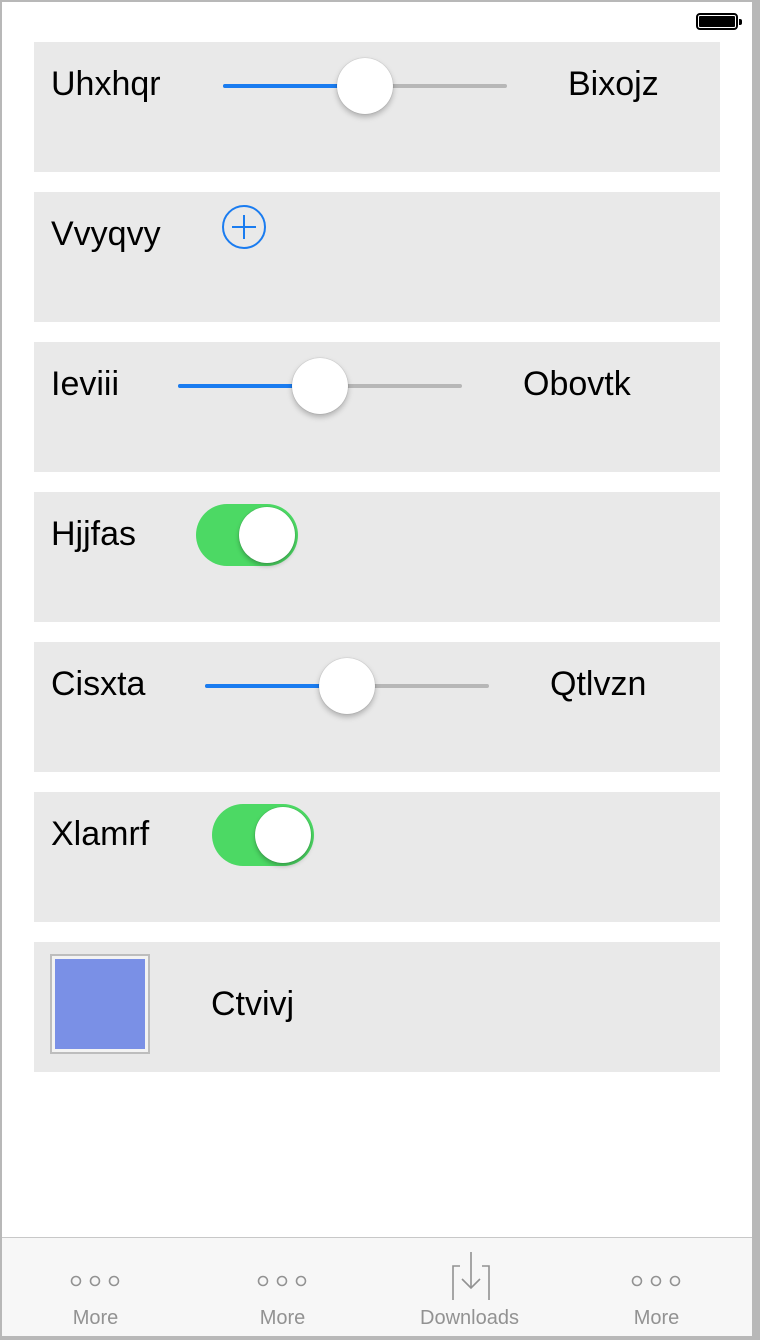 This screenshot has width=760, height=1340. I want to click on row-label: Cisxta, so click(98, 684).